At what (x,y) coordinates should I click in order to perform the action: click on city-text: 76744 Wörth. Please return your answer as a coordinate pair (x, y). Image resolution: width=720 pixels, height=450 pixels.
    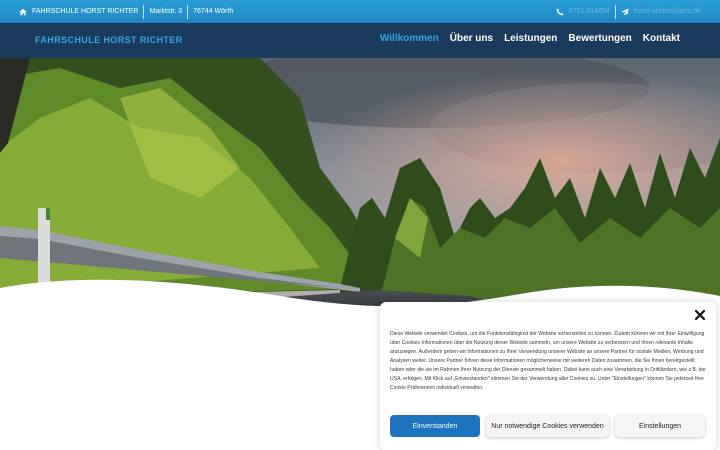
    Looking at the image, I should click on (213, 11).